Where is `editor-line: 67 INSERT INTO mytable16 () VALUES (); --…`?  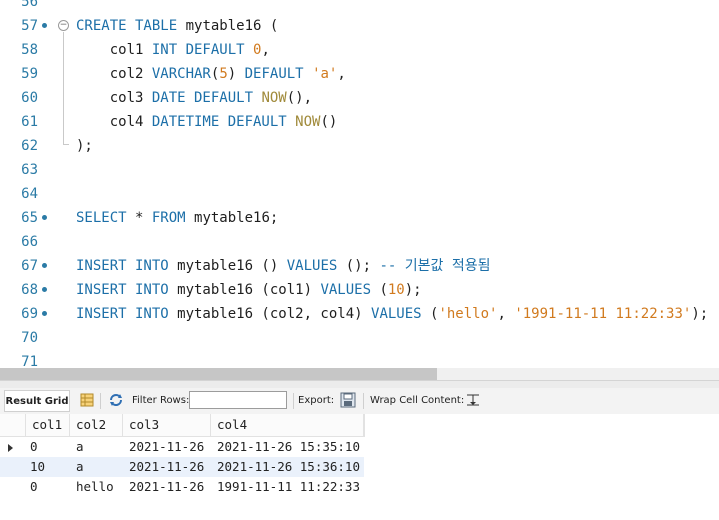
editor-line: 67 INSERT INTO mytable16 () VALUES (); --… is located at coordinates (359, 266).